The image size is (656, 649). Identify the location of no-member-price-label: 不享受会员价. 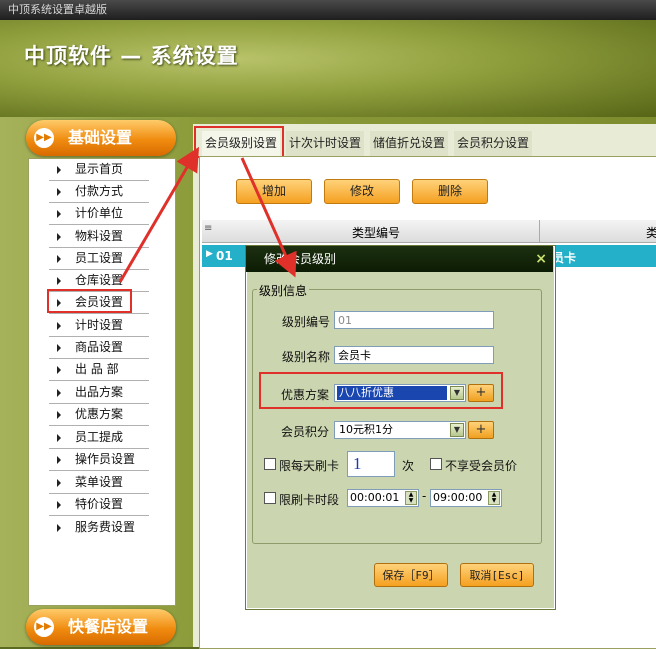
(481, 466).